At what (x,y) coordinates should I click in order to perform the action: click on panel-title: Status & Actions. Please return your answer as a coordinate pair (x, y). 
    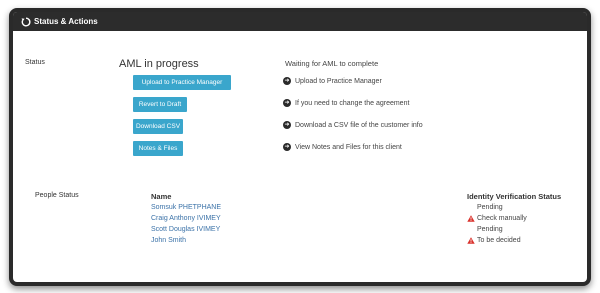
    Looking at the image, I should click on (66, 21).